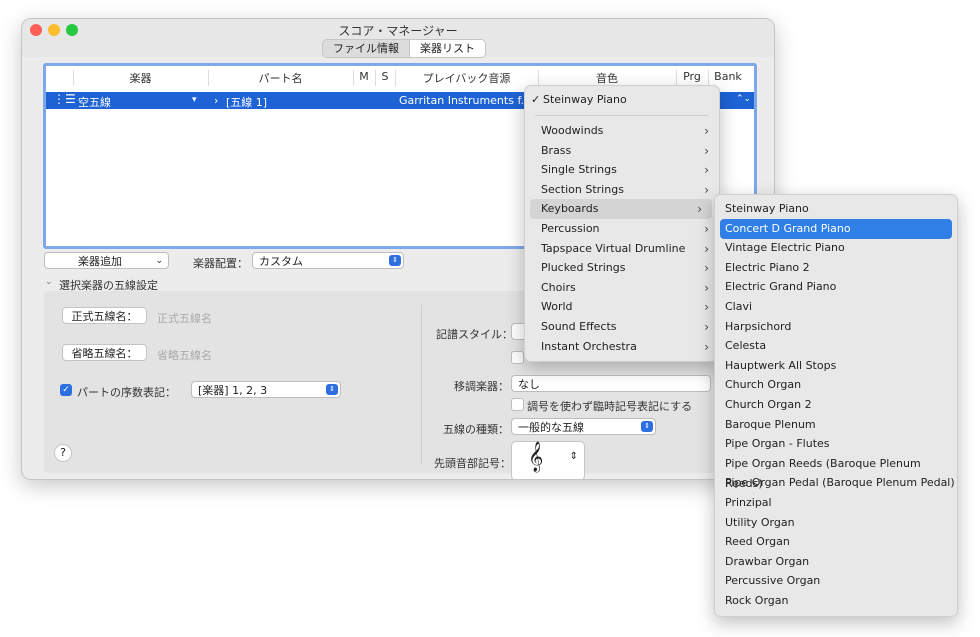  I want to click on staff-type-popup: 一般的な五線 ⇕, so click(583, 426).